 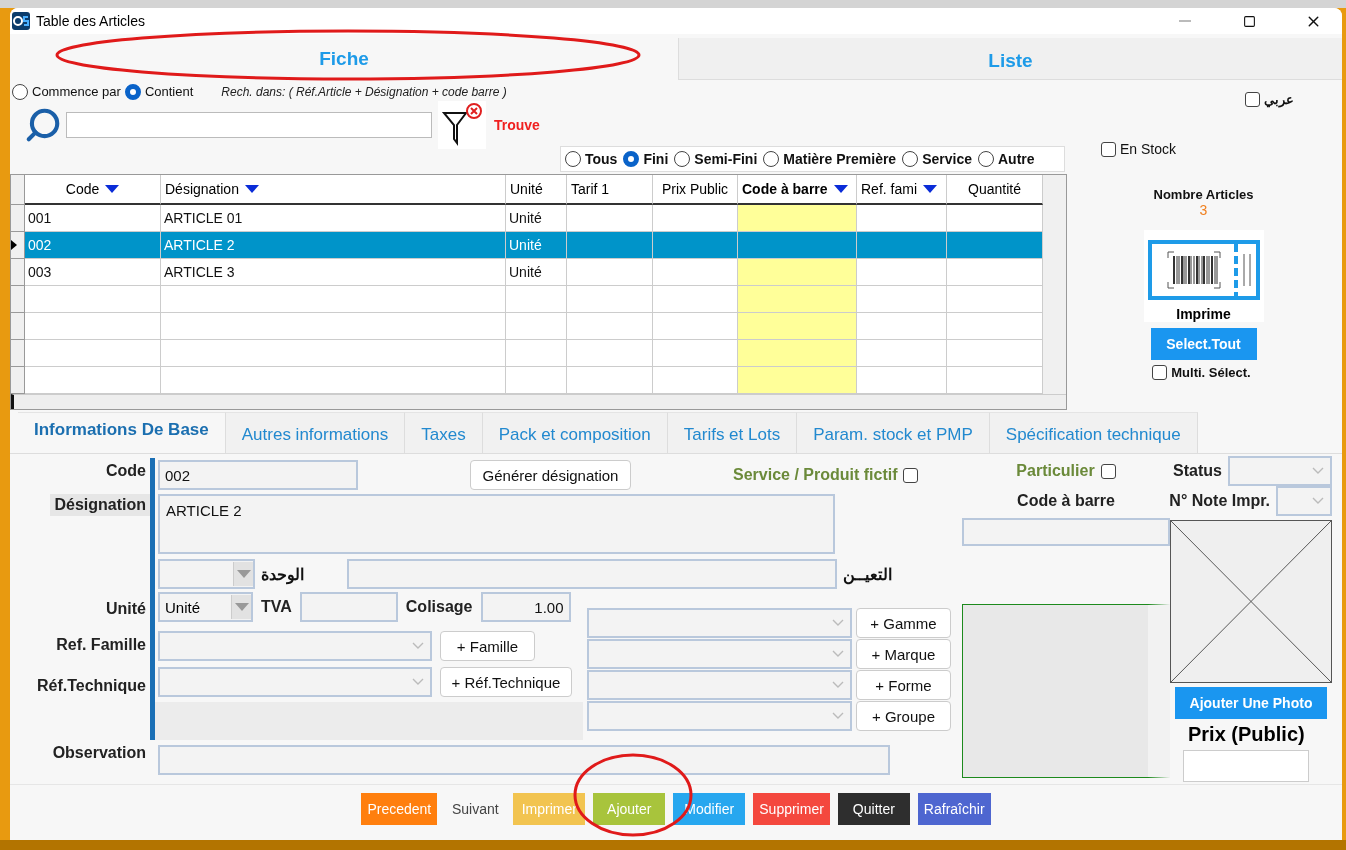 What do you see at coordinates (903, 716) in the screenshot?
I see `add-attribute-button: + Groupe` at bounding box center [903, 716].